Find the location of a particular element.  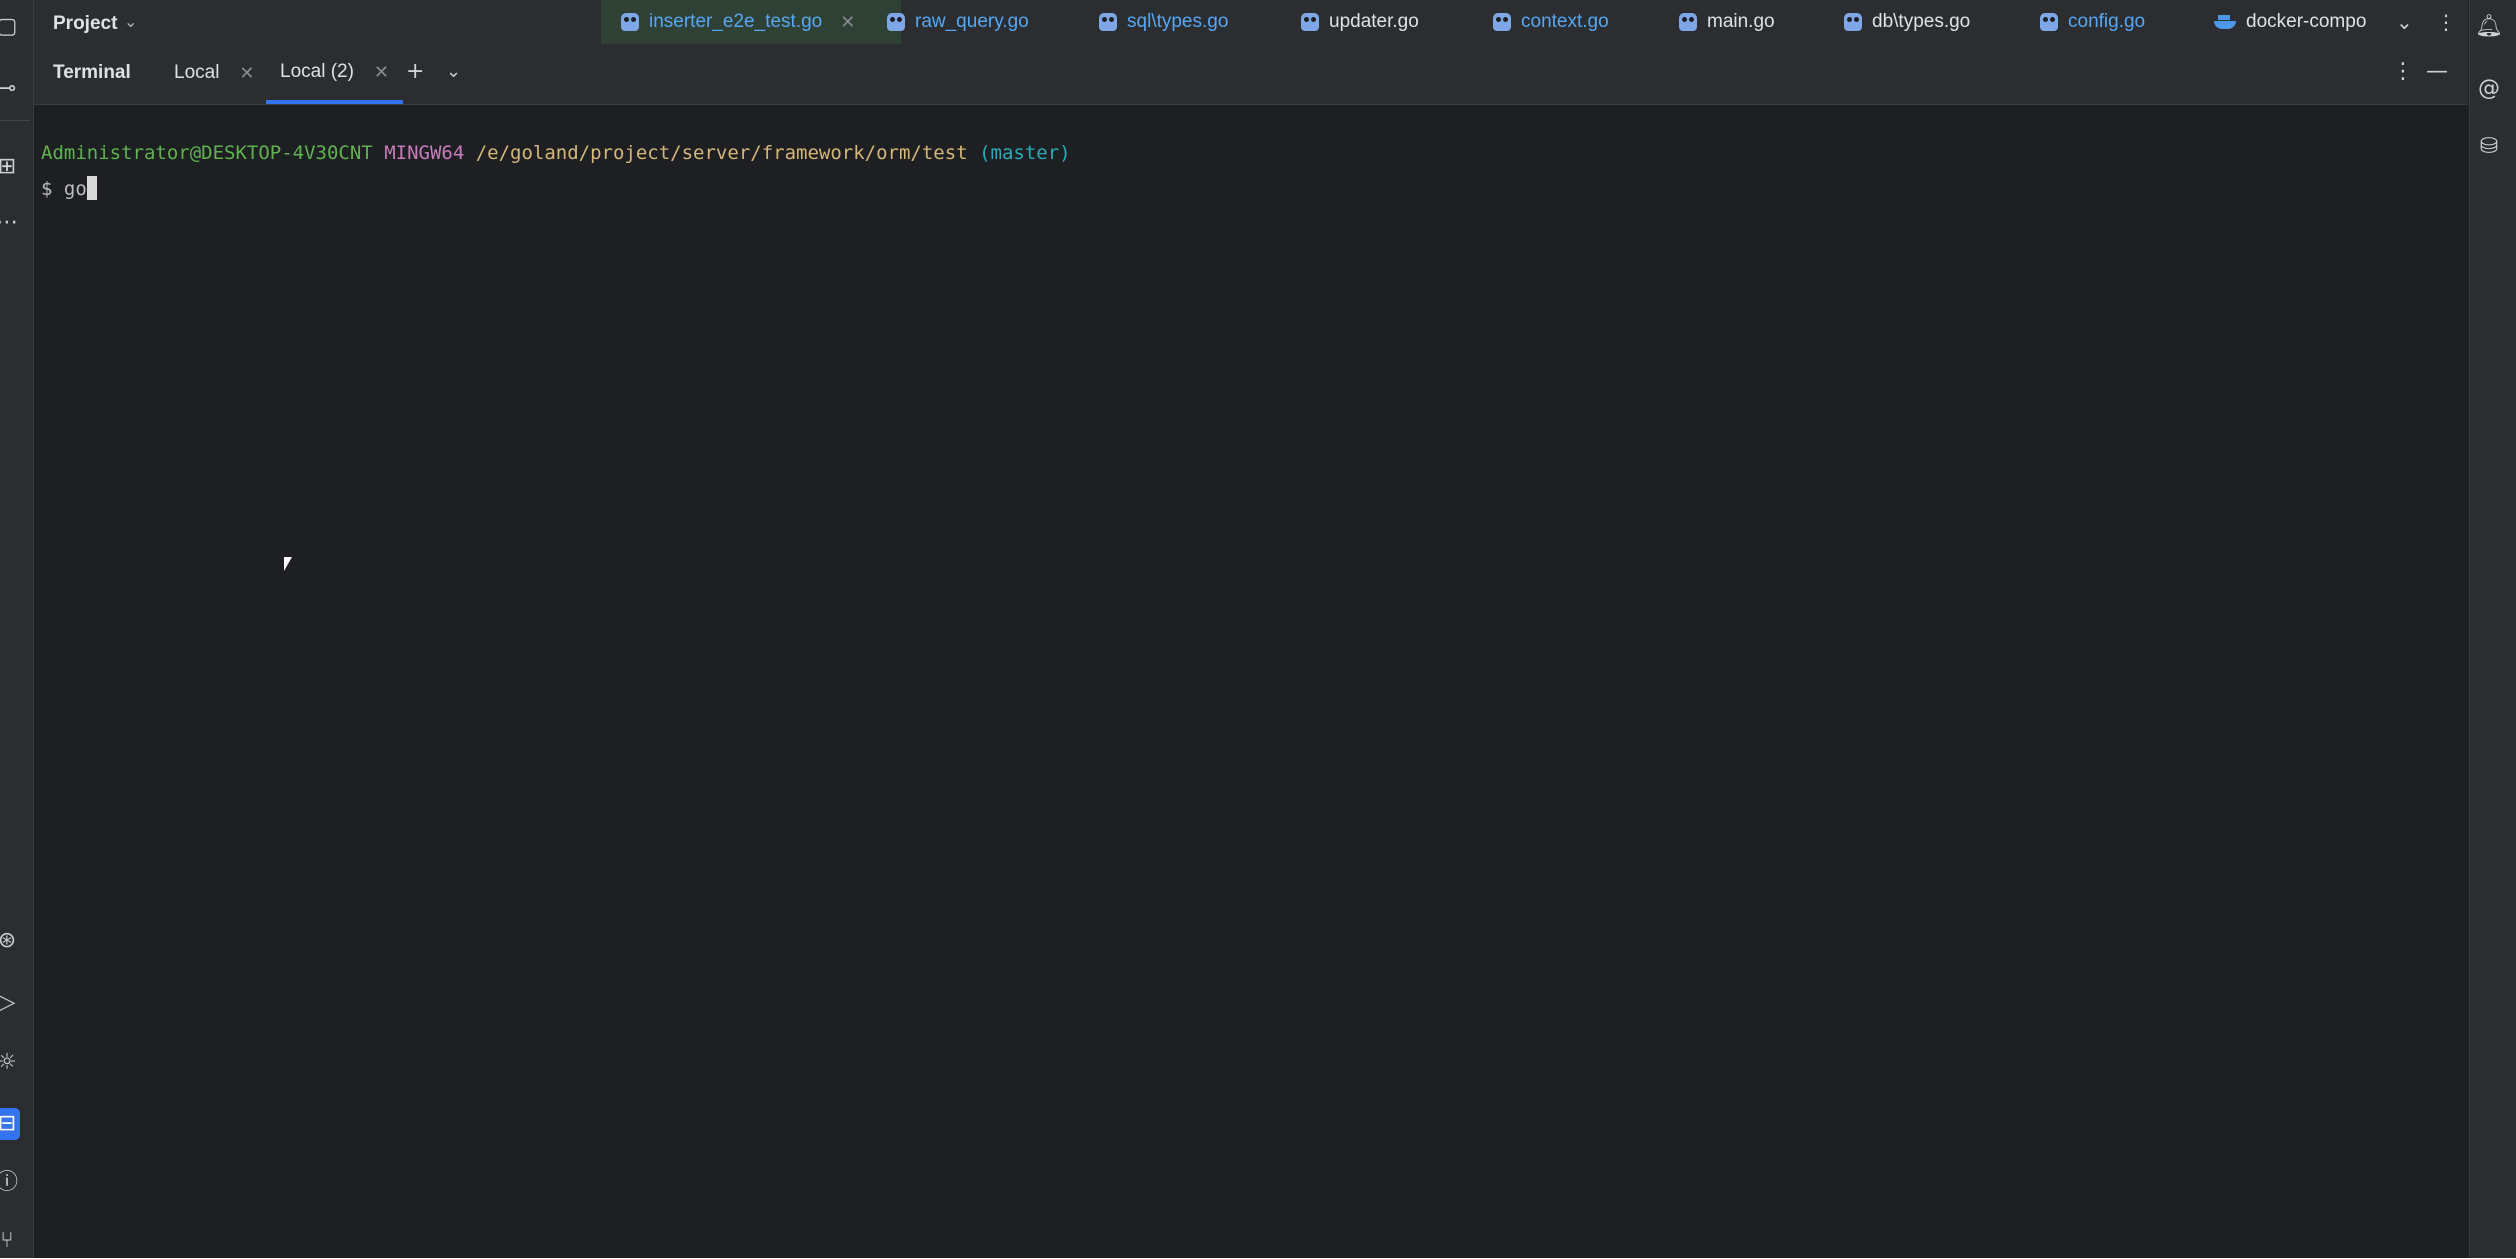

terminal-tab-local-2: Local (2) ✕ is located at coordinates (335, 74).